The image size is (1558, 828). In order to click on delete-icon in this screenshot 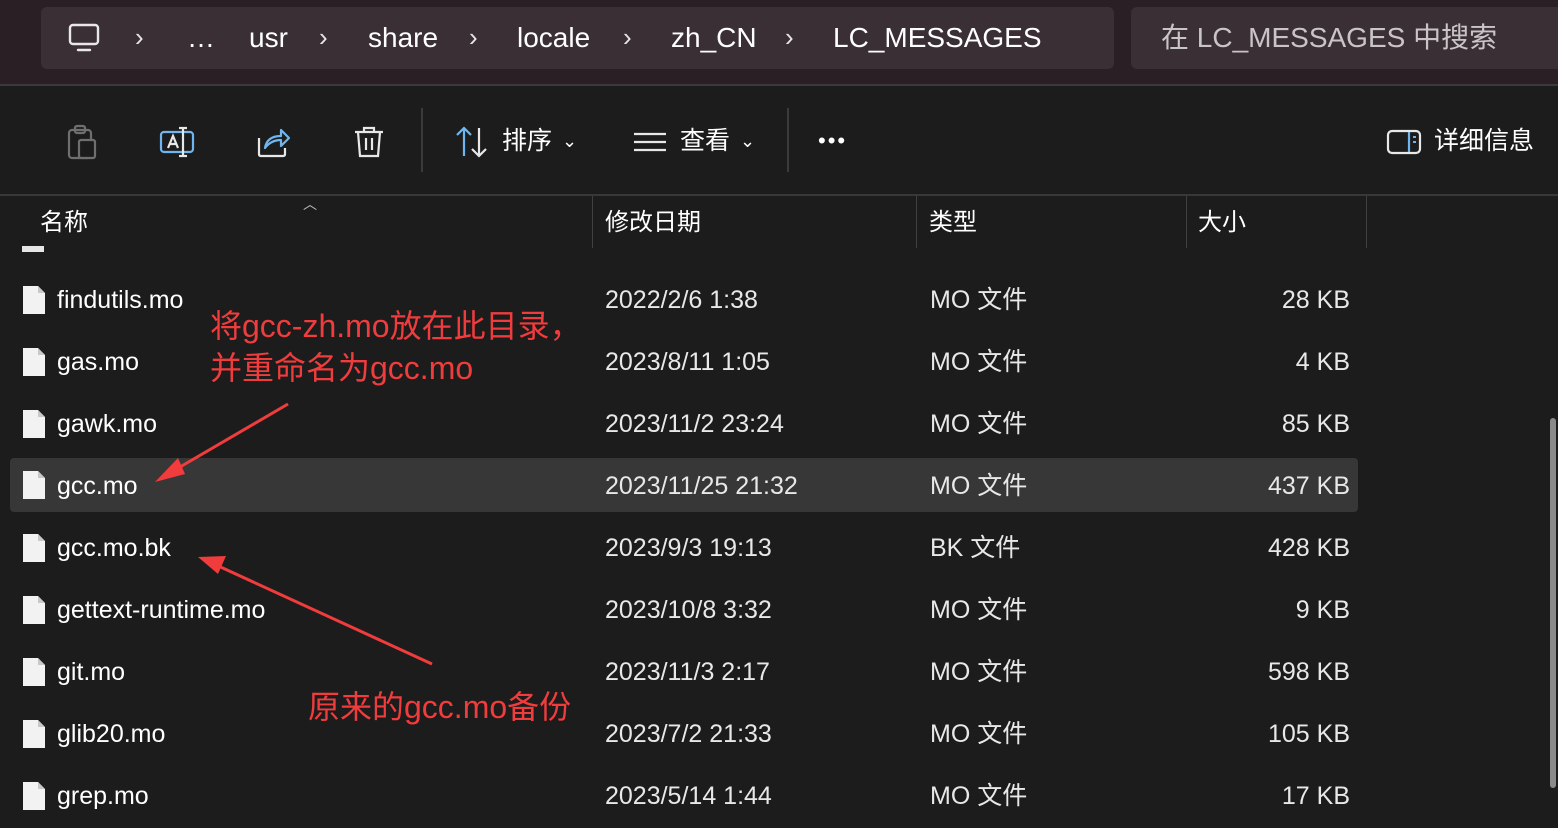, I will do `click(369, 142)`.